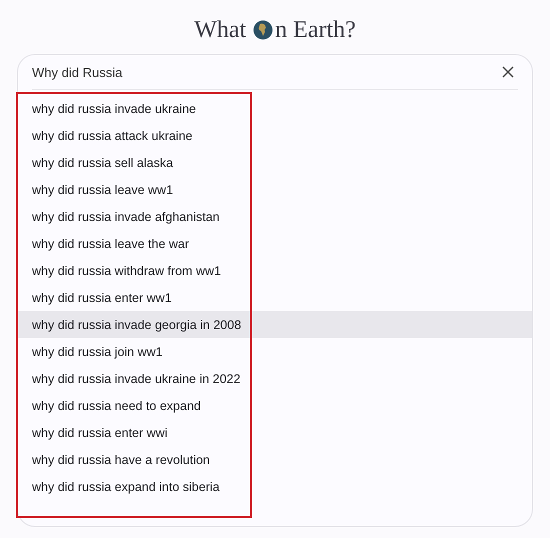 The width and height of the screenshot is (550, 538). I want to click on suggestion-item: why did russia invade afghanistan, so click(275, 216).